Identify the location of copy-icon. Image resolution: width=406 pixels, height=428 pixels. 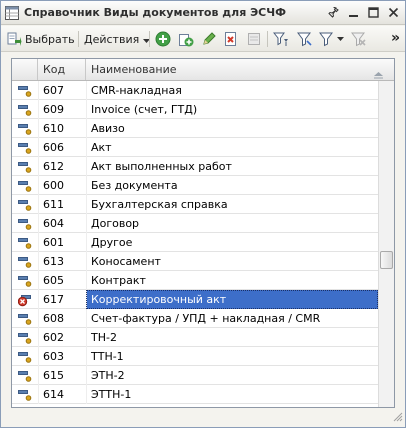
(186, 39).